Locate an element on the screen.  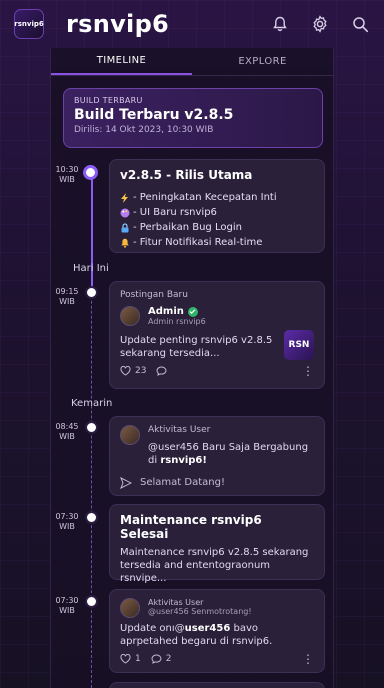
section-today: Hari Ini is located at coordinates (91, 268).